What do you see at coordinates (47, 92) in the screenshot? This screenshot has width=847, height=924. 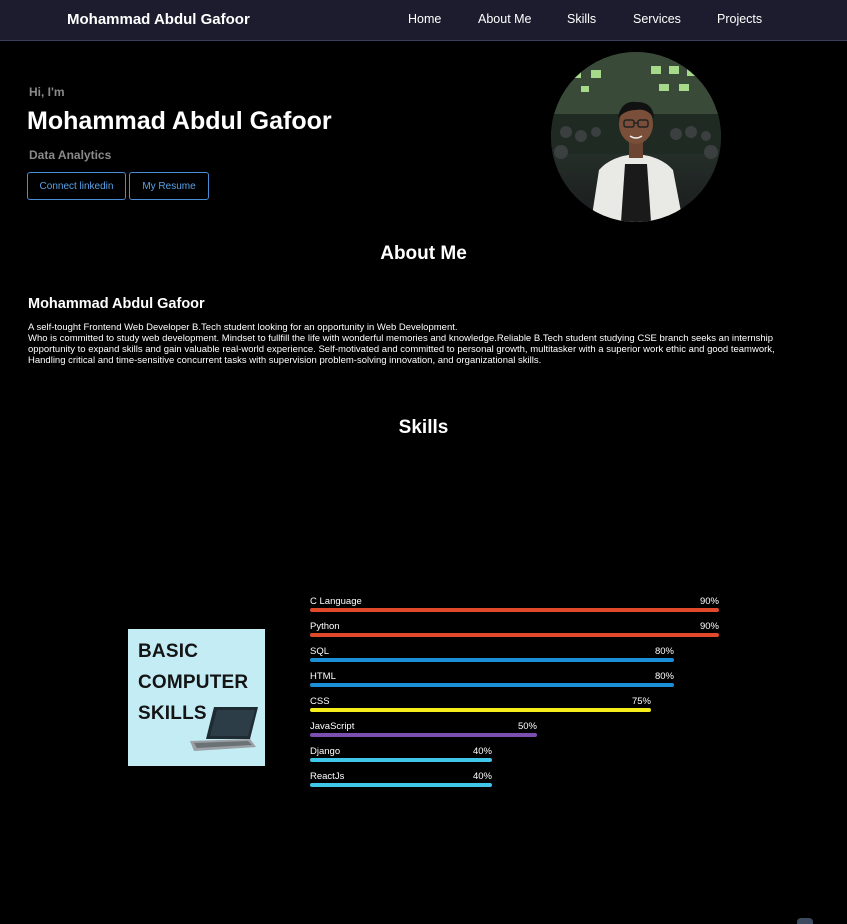 I see `hero-greeting: Hi, I'm` at bounding box center [47, 92].